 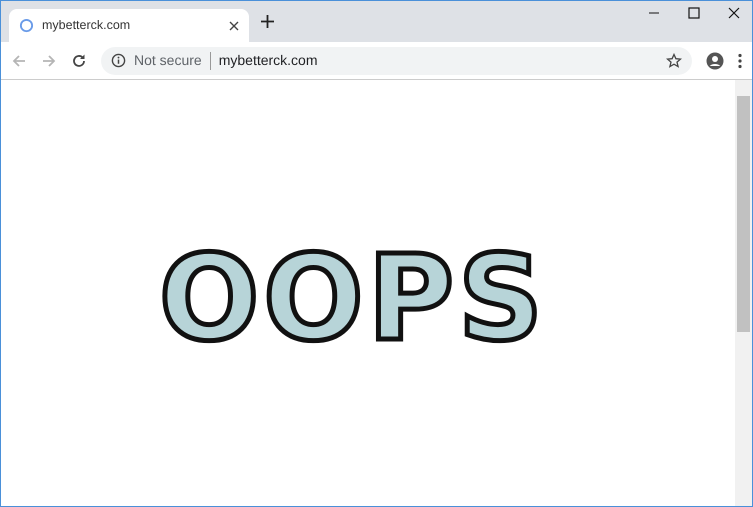 I want to click on info-icon, so click(x=118, y=60).